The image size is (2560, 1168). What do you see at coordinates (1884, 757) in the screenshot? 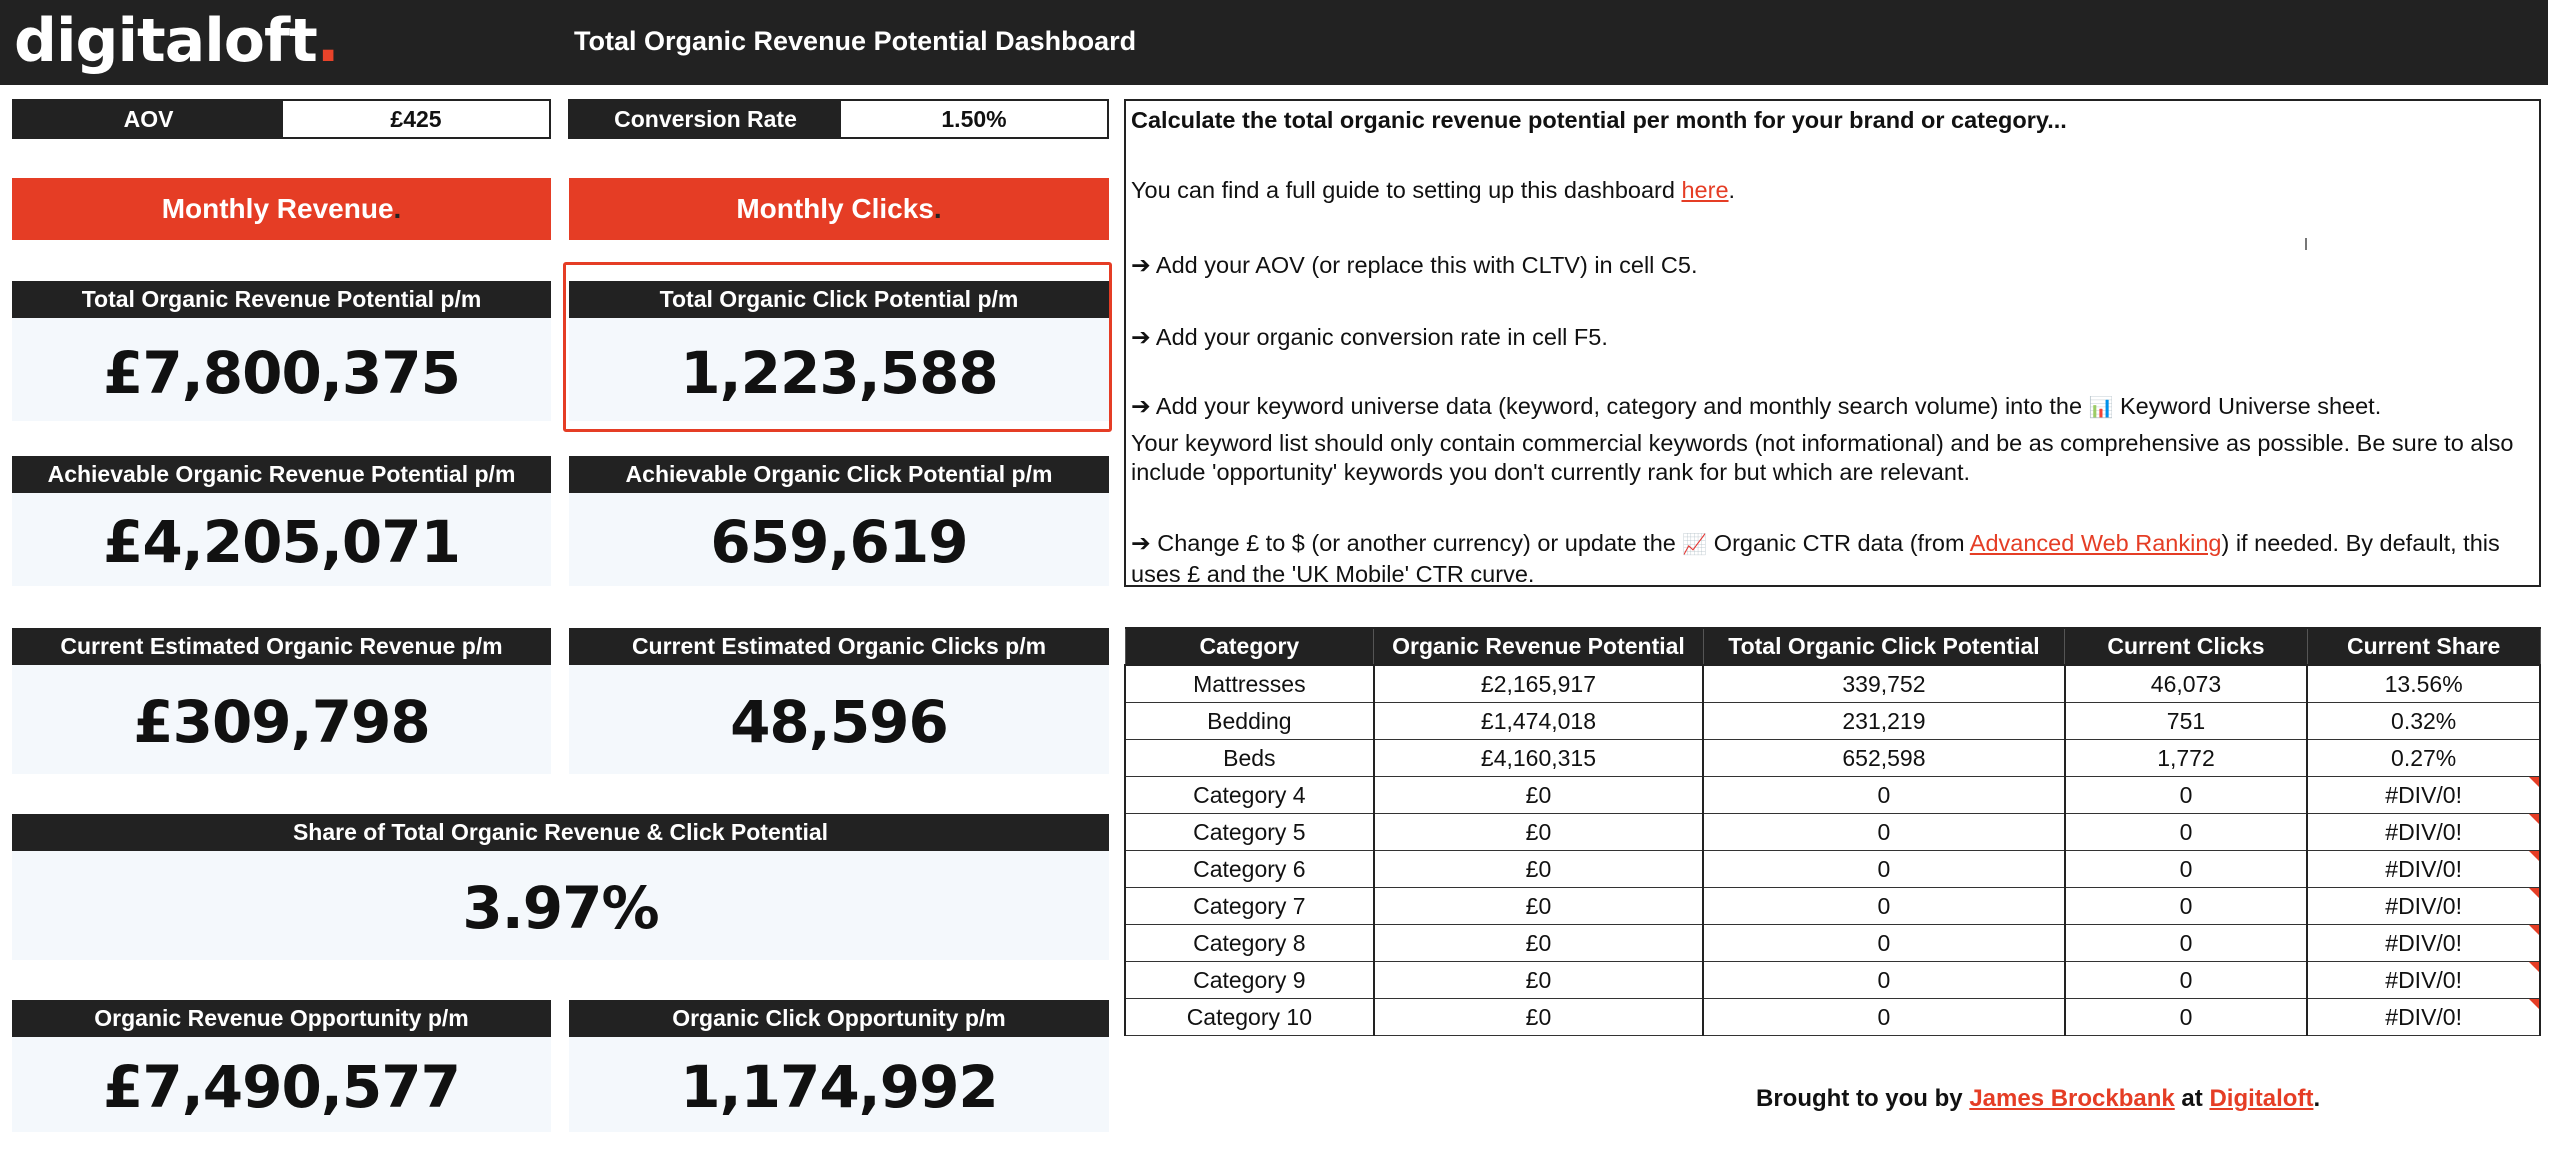
I see `click-potential-cell: 652,598` at bounding box center [1884, 757].